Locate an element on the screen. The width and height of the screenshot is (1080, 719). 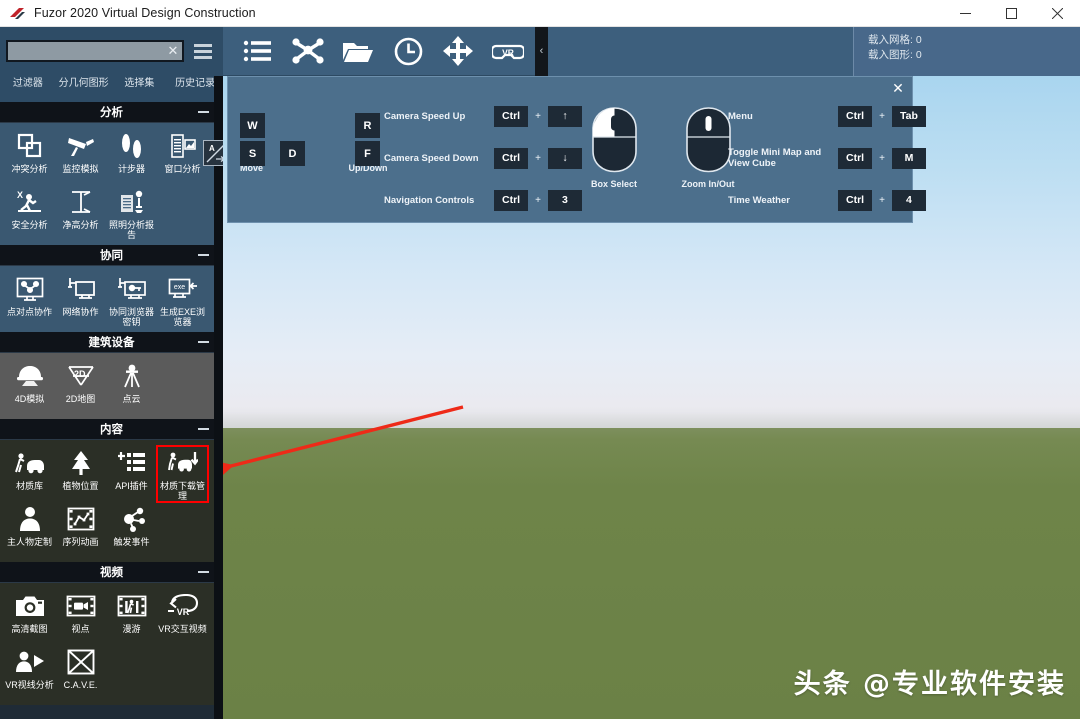
tool-window-analysis: 窗口分析 is located at coordinates (182, 157).